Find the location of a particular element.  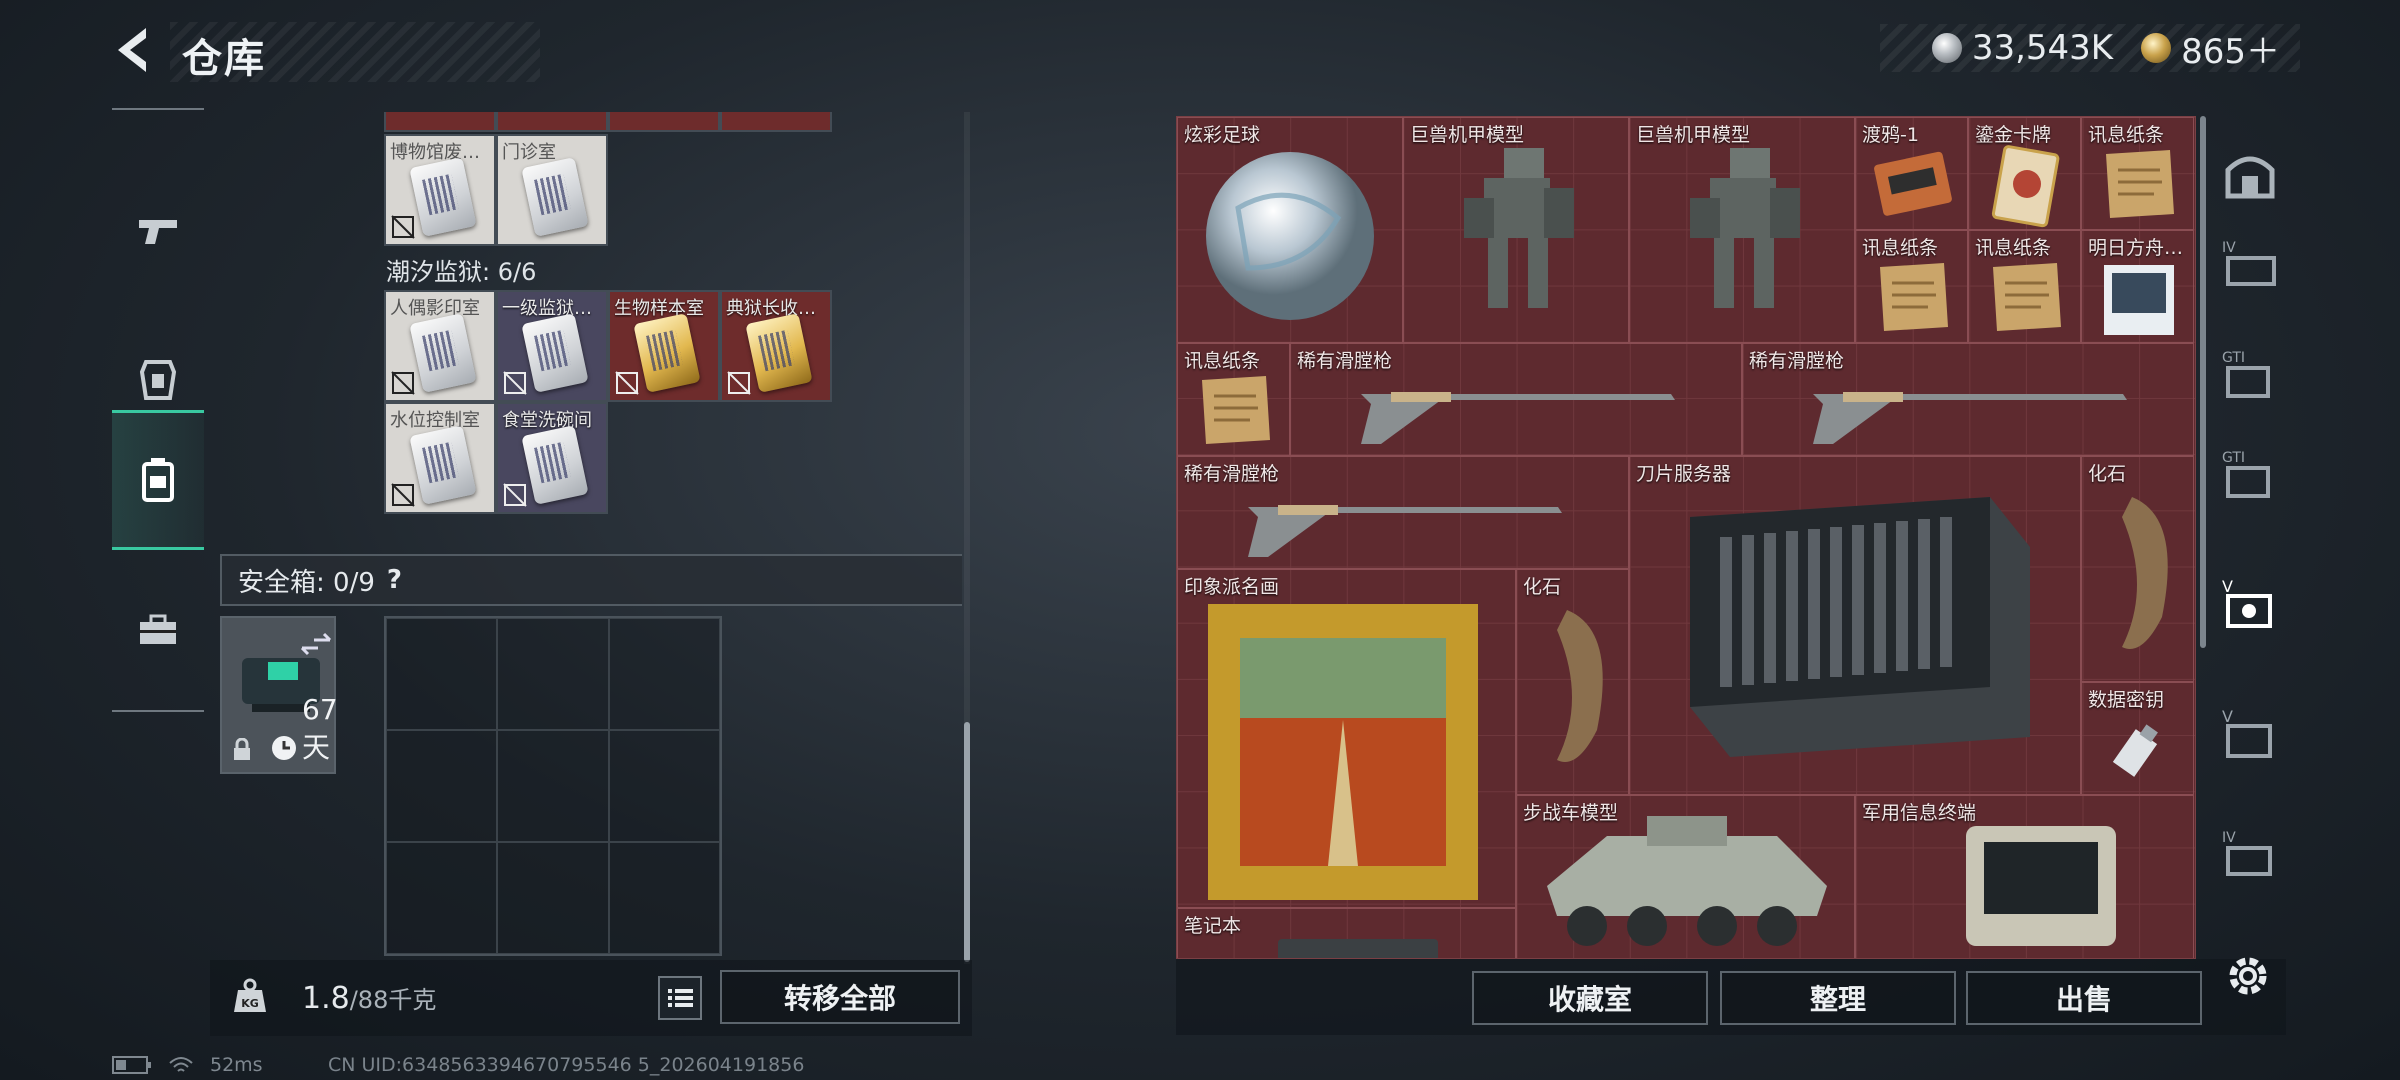

keycard-bio-sample: 生物样本室 is located at coordinates (664, 346).